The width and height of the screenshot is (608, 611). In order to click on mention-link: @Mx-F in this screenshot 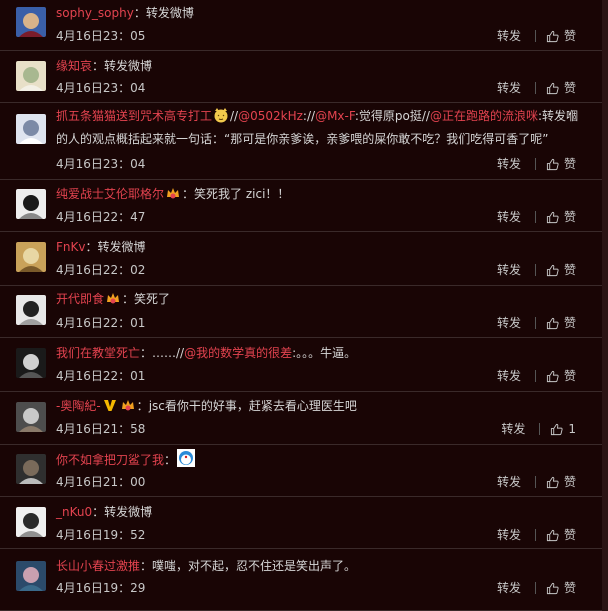, I will do `click(335, 116)`.